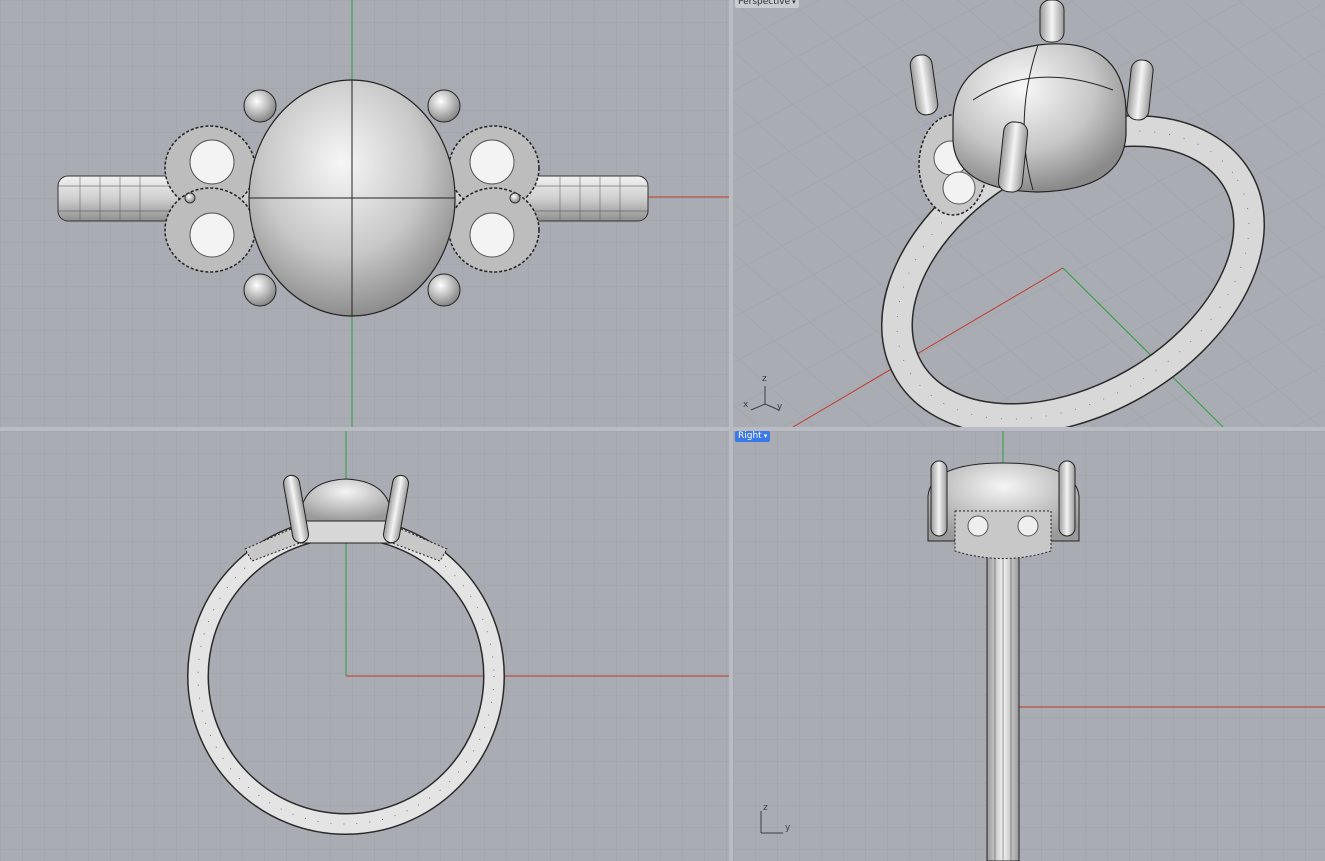 This screenshot has height=861, width=1325. What do you see at coordinates (1003, 534) in the screenshot?
I see `halo-front` at bounding box center [1003, 534].